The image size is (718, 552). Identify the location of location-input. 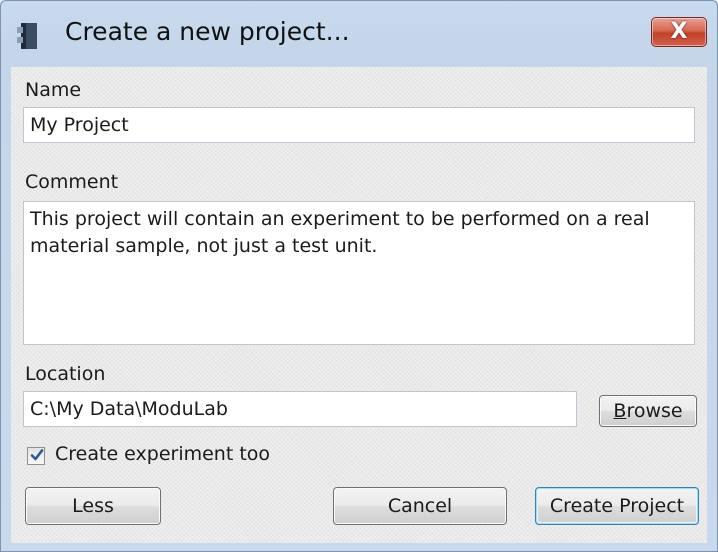
(300, 409).